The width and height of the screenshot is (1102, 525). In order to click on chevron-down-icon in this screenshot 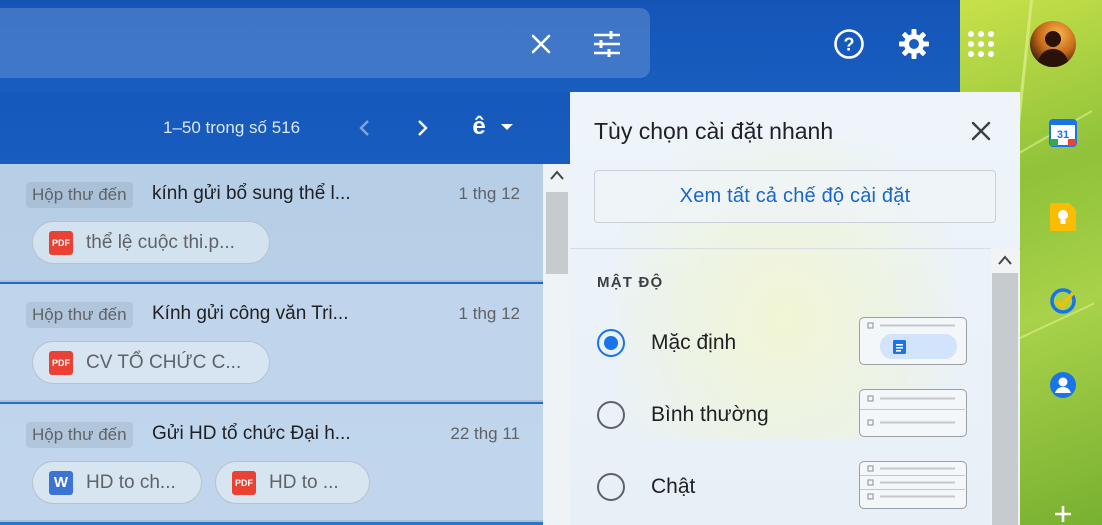, I will do `click(507, 127)`.